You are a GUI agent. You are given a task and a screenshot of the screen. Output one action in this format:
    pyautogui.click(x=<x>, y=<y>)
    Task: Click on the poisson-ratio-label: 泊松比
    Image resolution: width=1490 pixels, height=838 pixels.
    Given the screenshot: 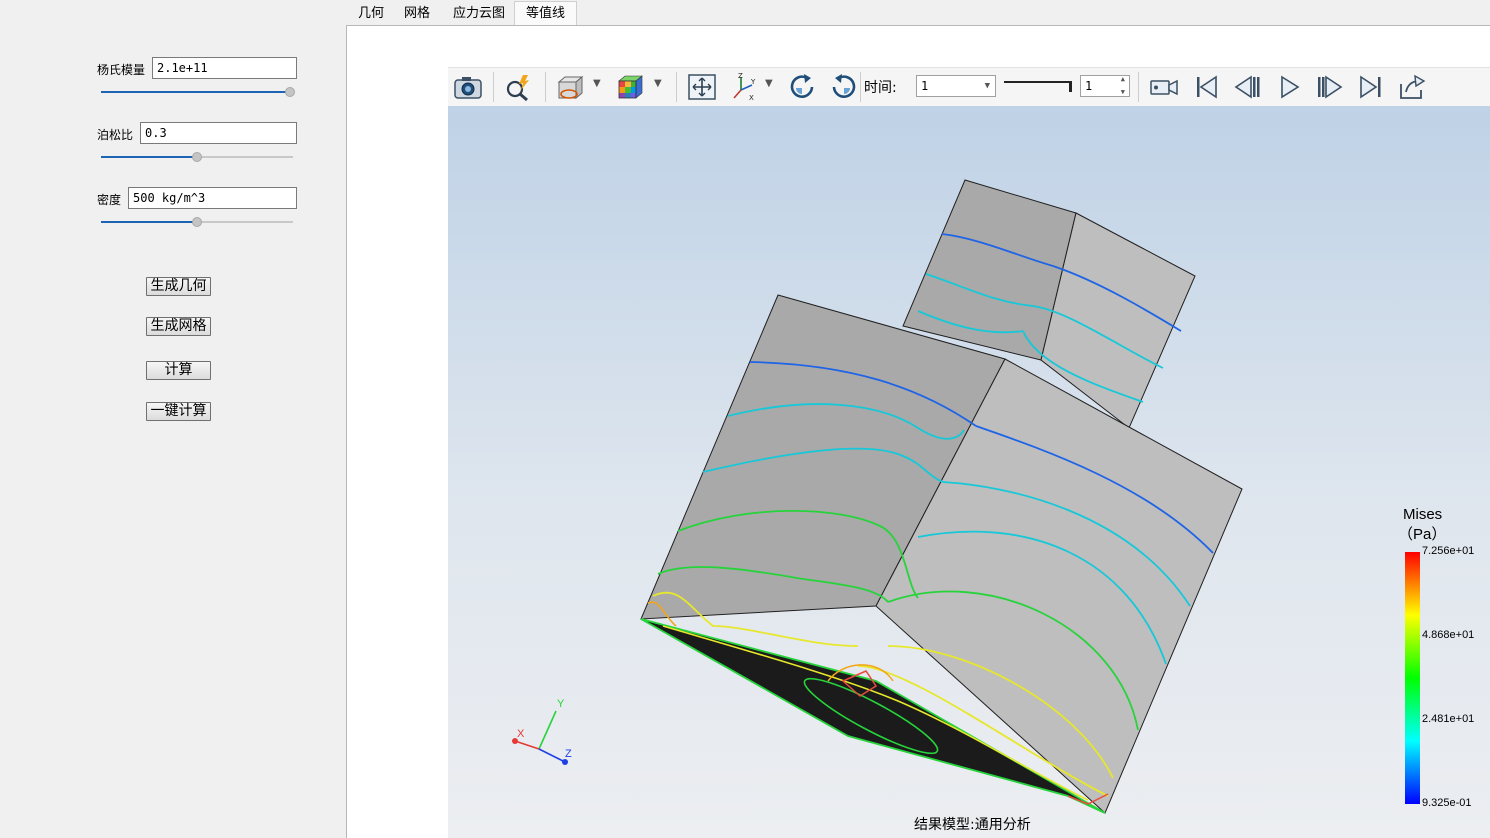 What is the action you would take?
    pyautogui.click(x=115, y=135)
    